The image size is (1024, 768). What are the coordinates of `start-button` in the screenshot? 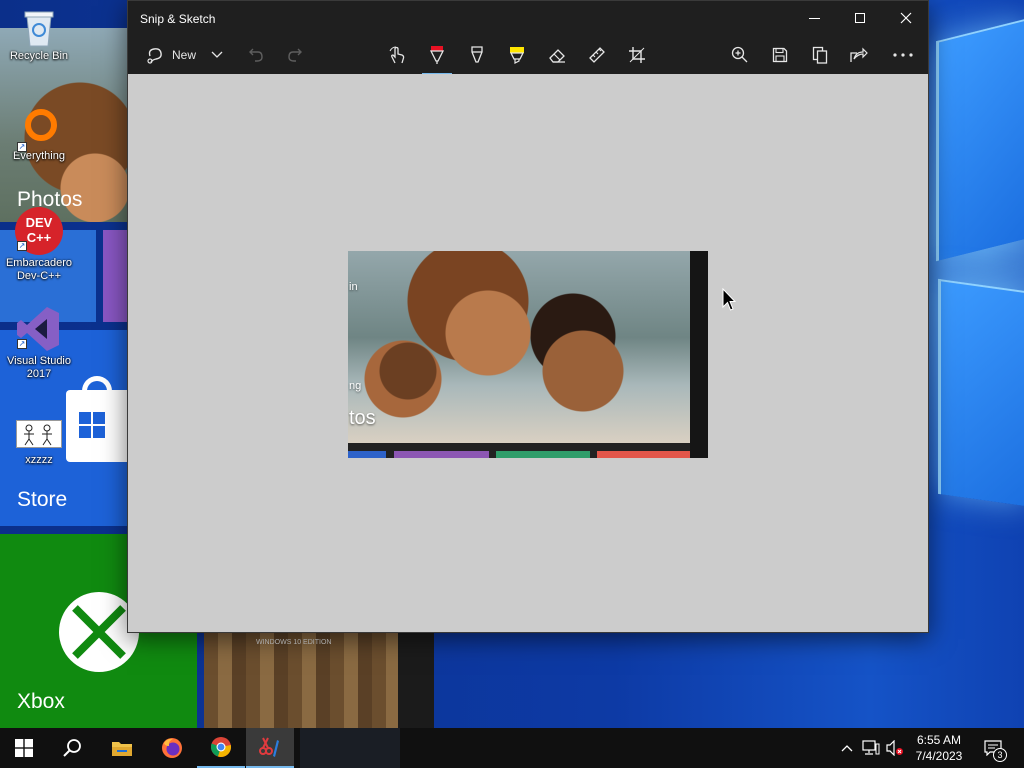 It's located at (24, 748).